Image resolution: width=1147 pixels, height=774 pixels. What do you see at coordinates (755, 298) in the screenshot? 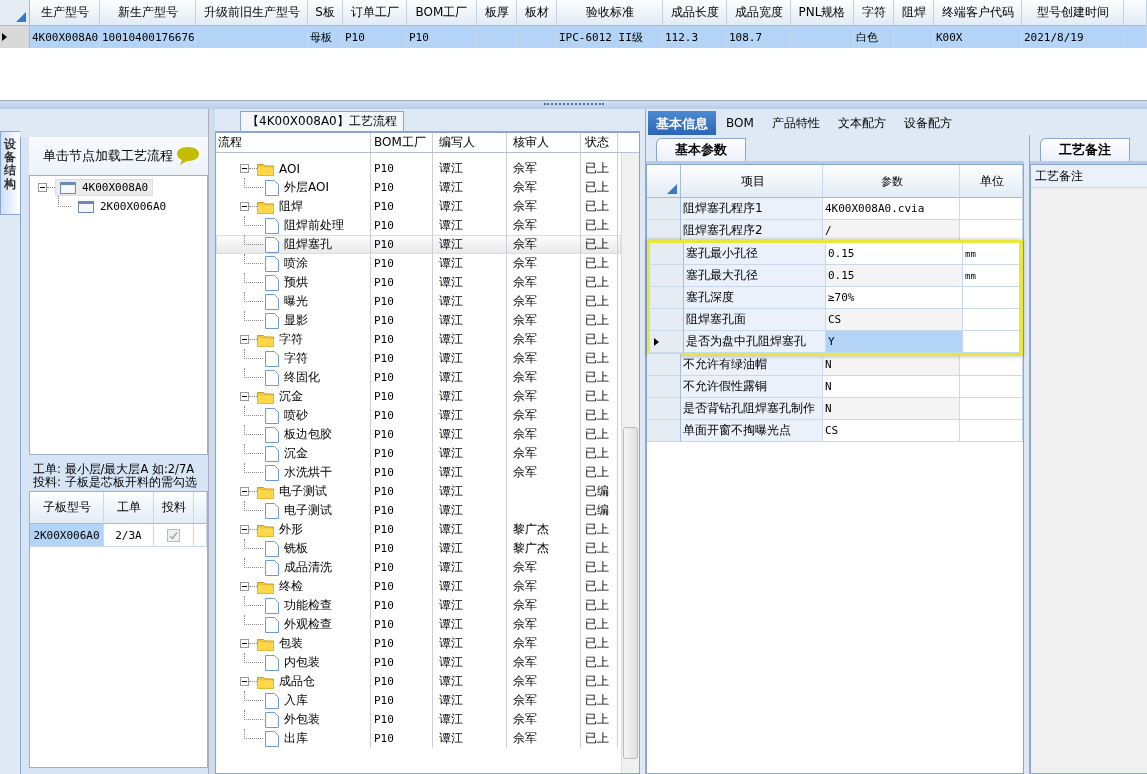
I see `table-cell: 塞孔深度` at bounding box center [755, 298].